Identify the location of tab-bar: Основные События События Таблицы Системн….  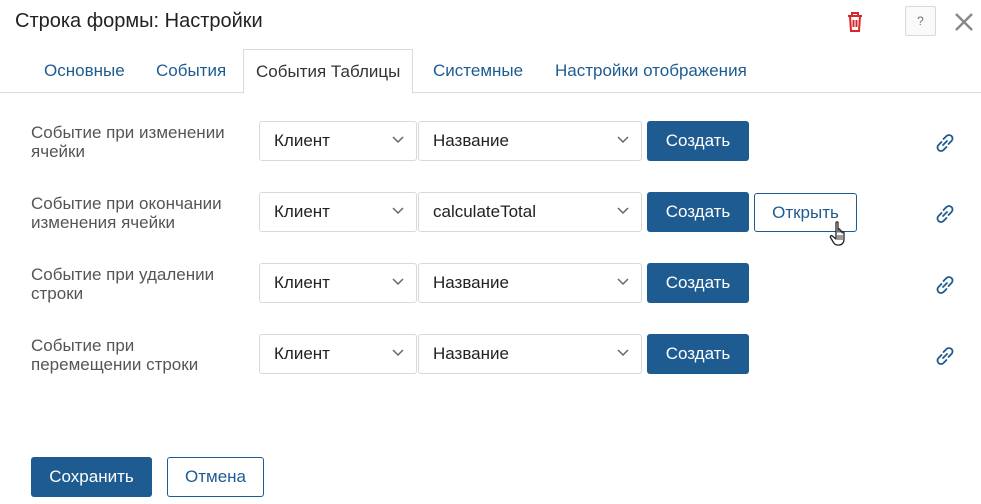
(490, 71).